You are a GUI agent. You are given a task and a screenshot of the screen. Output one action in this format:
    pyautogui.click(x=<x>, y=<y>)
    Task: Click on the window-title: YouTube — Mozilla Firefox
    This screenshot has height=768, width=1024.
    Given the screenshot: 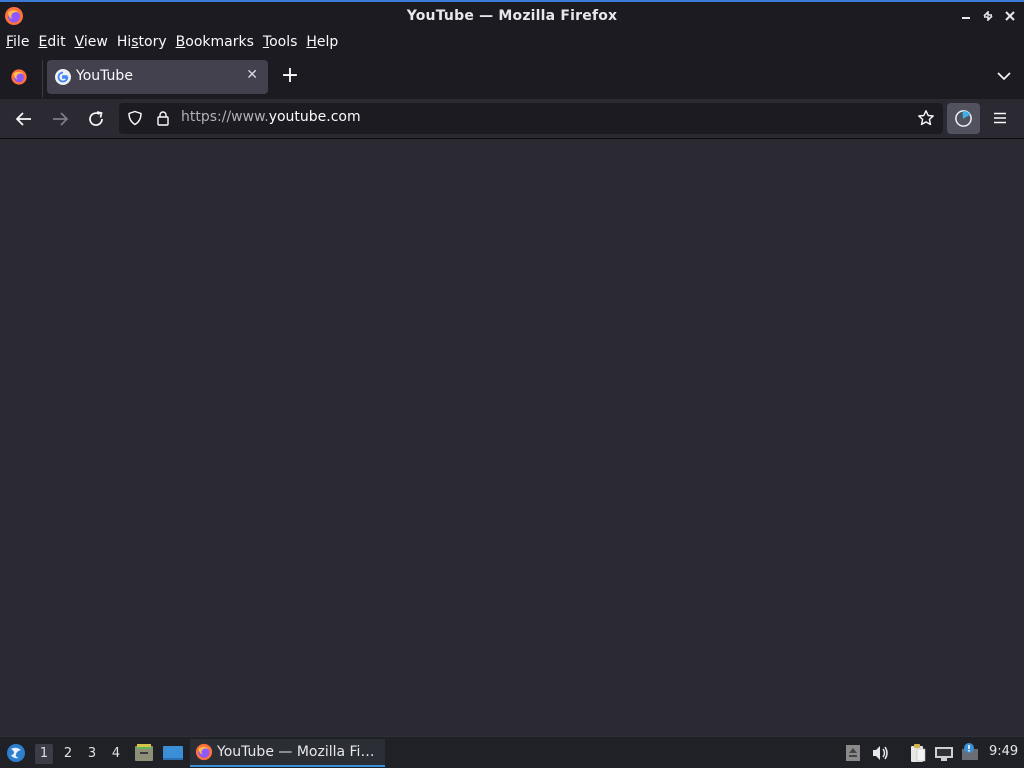 What is the action you would take?
    pyautogui.click(x=512, y=16)
    